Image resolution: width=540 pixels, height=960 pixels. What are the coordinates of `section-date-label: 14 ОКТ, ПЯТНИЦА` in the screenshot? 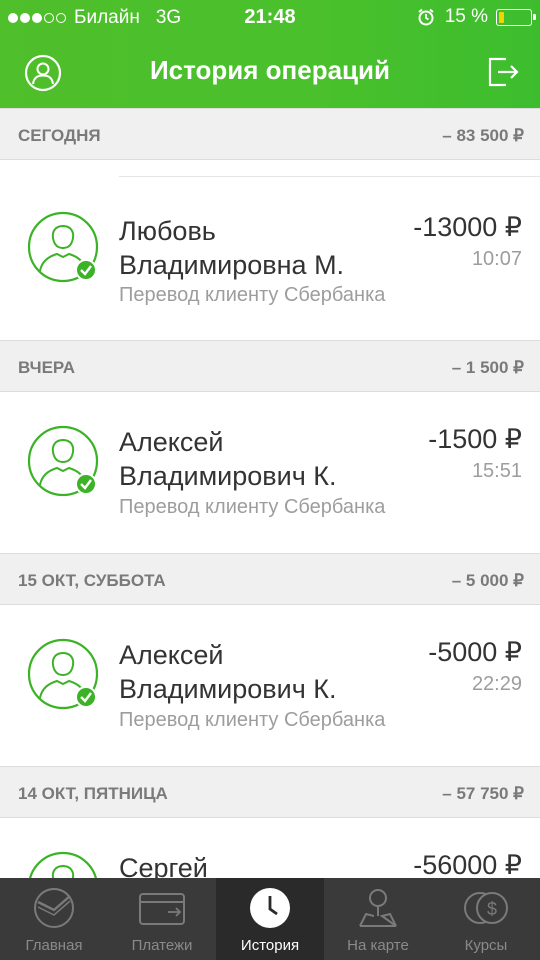 It's located at (93, 793).